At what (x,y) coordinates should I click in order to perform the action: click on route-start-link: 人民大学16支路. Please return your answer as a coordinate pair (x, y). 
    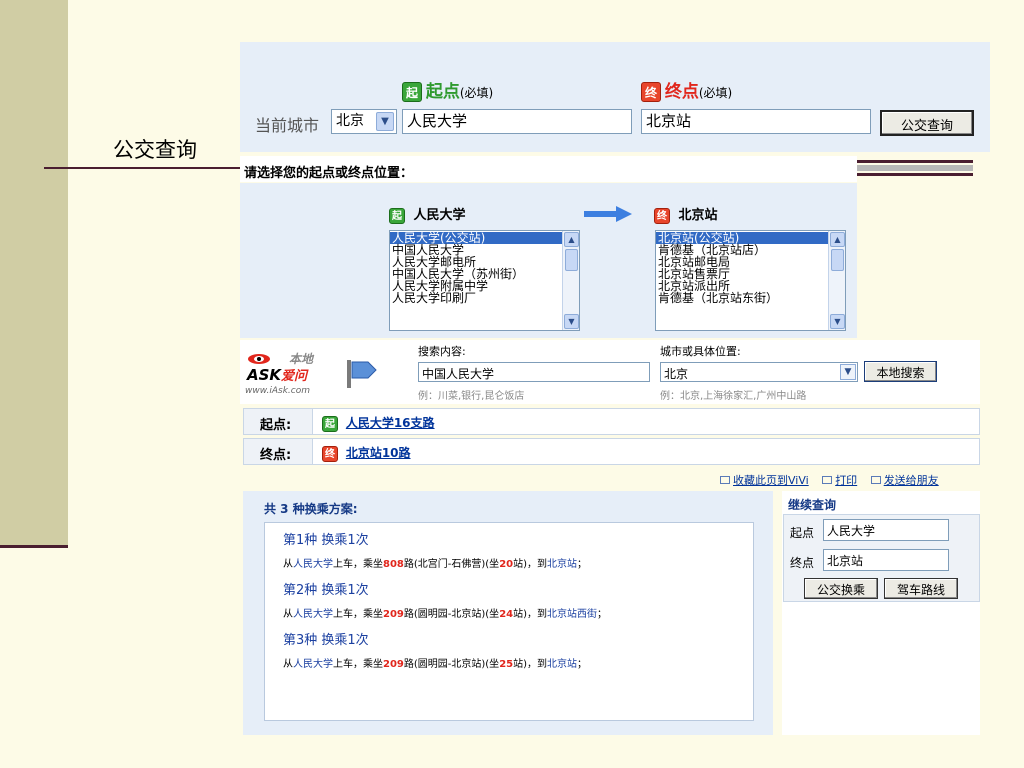
    Looking at the image, I should click on (390, 423).